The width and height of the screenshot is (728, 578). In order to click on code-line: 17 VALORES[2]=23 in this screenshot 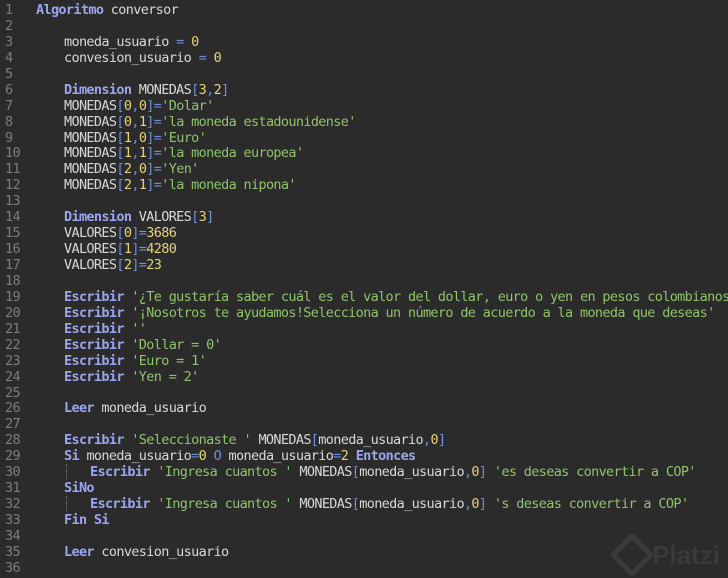, I will do `click(364, 265)`.